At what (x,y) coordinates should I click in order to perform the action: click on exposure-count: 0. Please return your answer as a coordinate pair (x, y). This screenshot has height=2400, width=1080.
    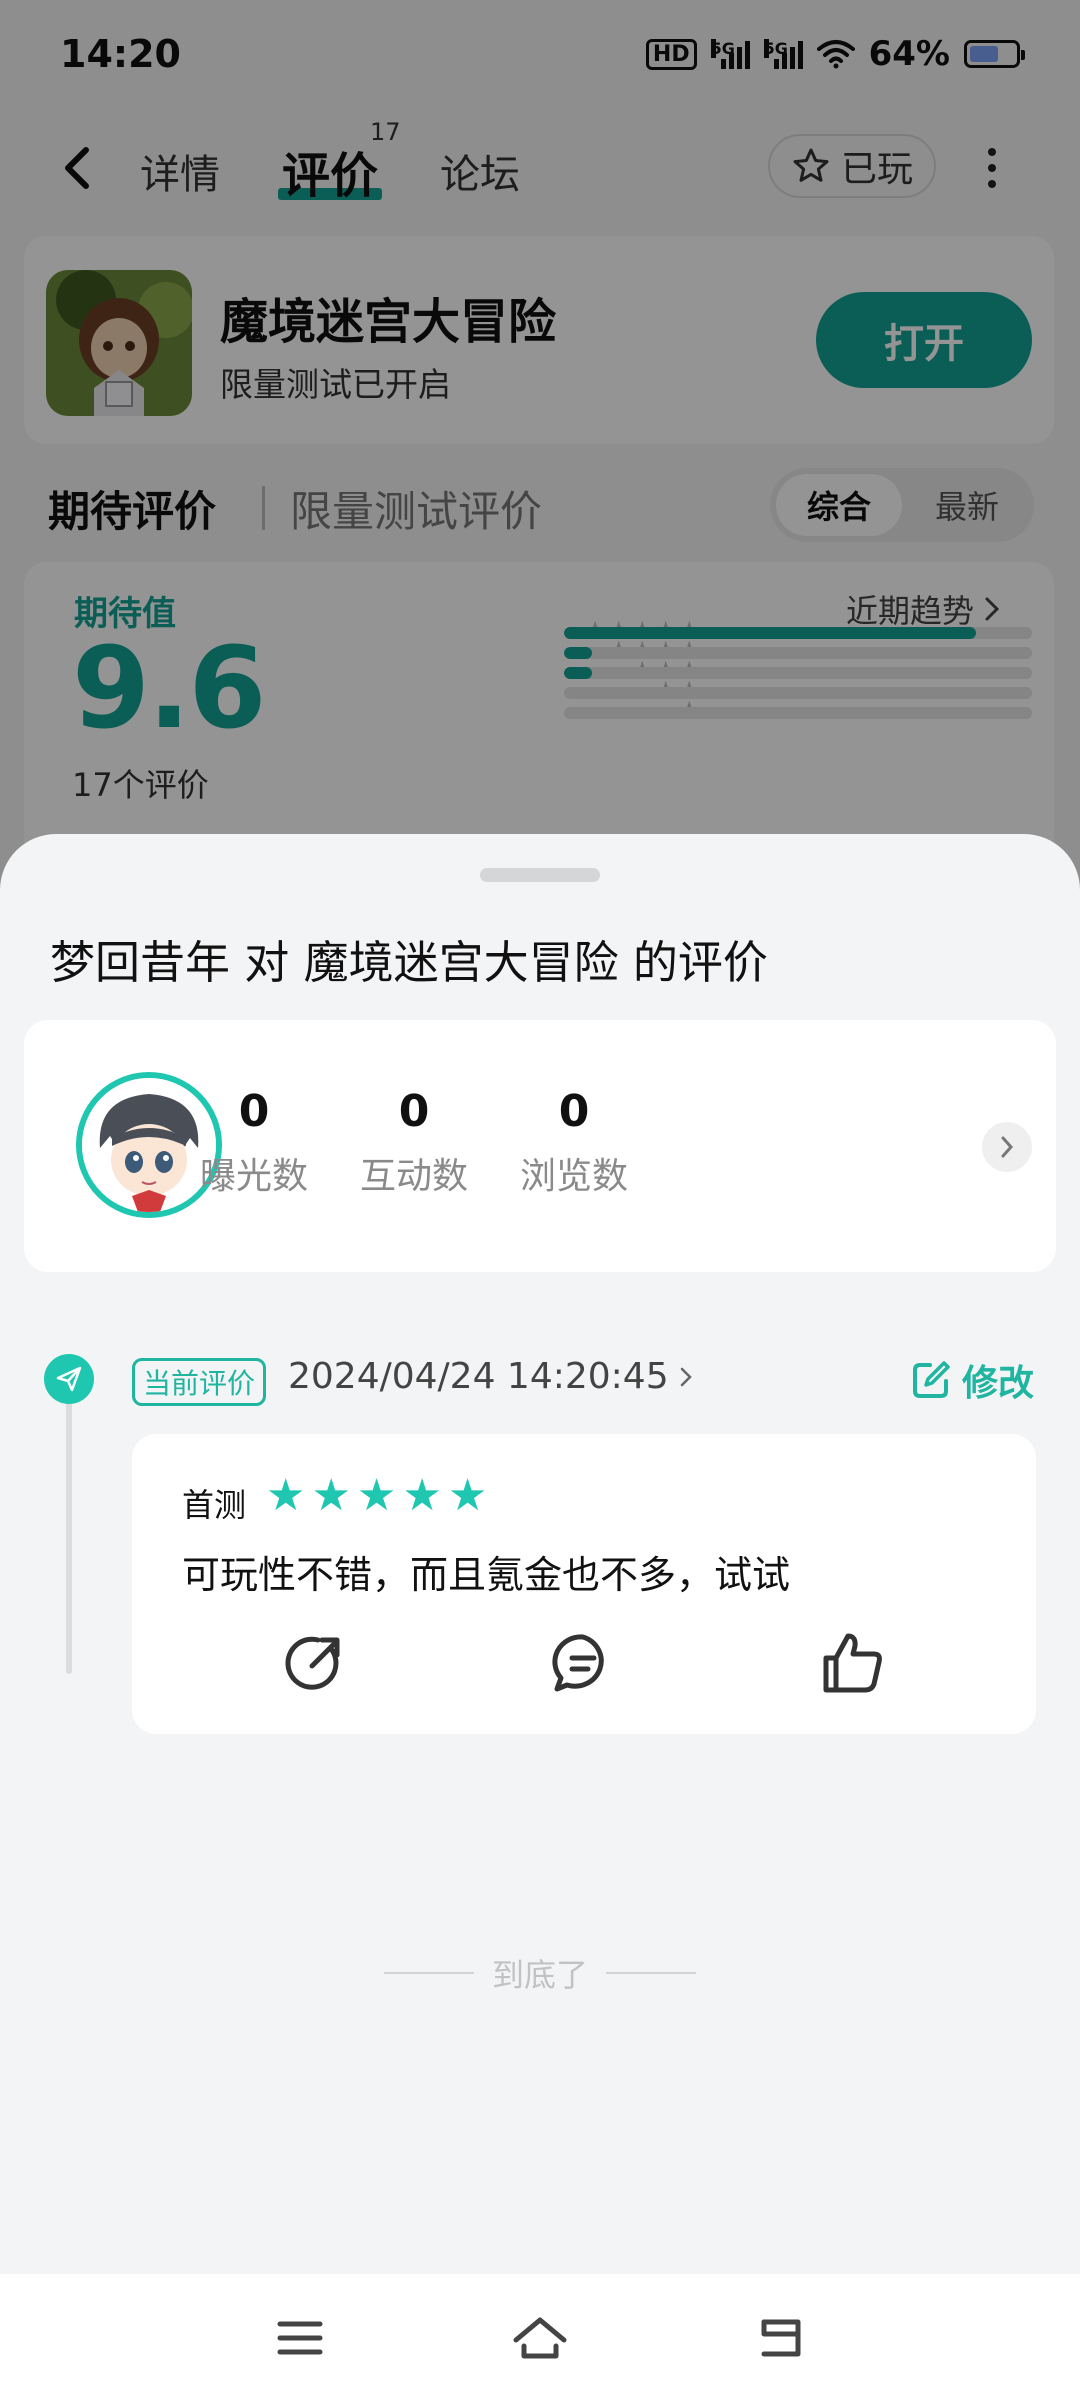
    Looking at the image, I should click on (254, 1111).